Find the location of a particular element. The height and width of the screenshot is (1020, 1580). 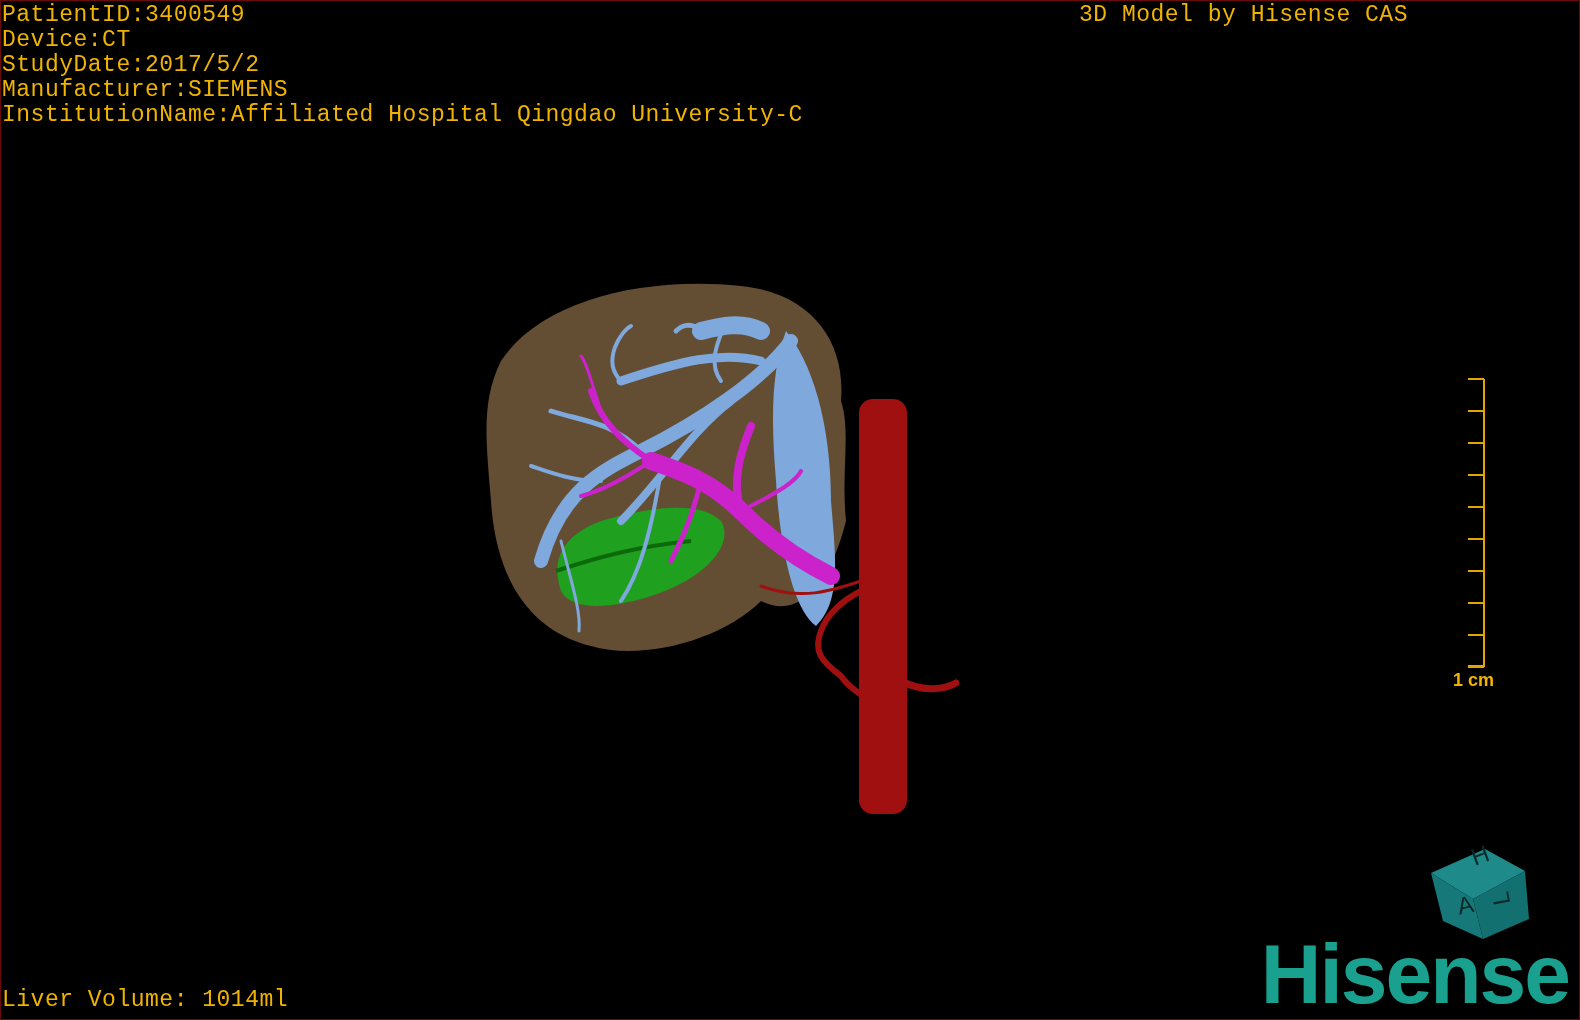

liver-volume-text: Liver Volume: 1014ml is located at coordinates (145, 1000).